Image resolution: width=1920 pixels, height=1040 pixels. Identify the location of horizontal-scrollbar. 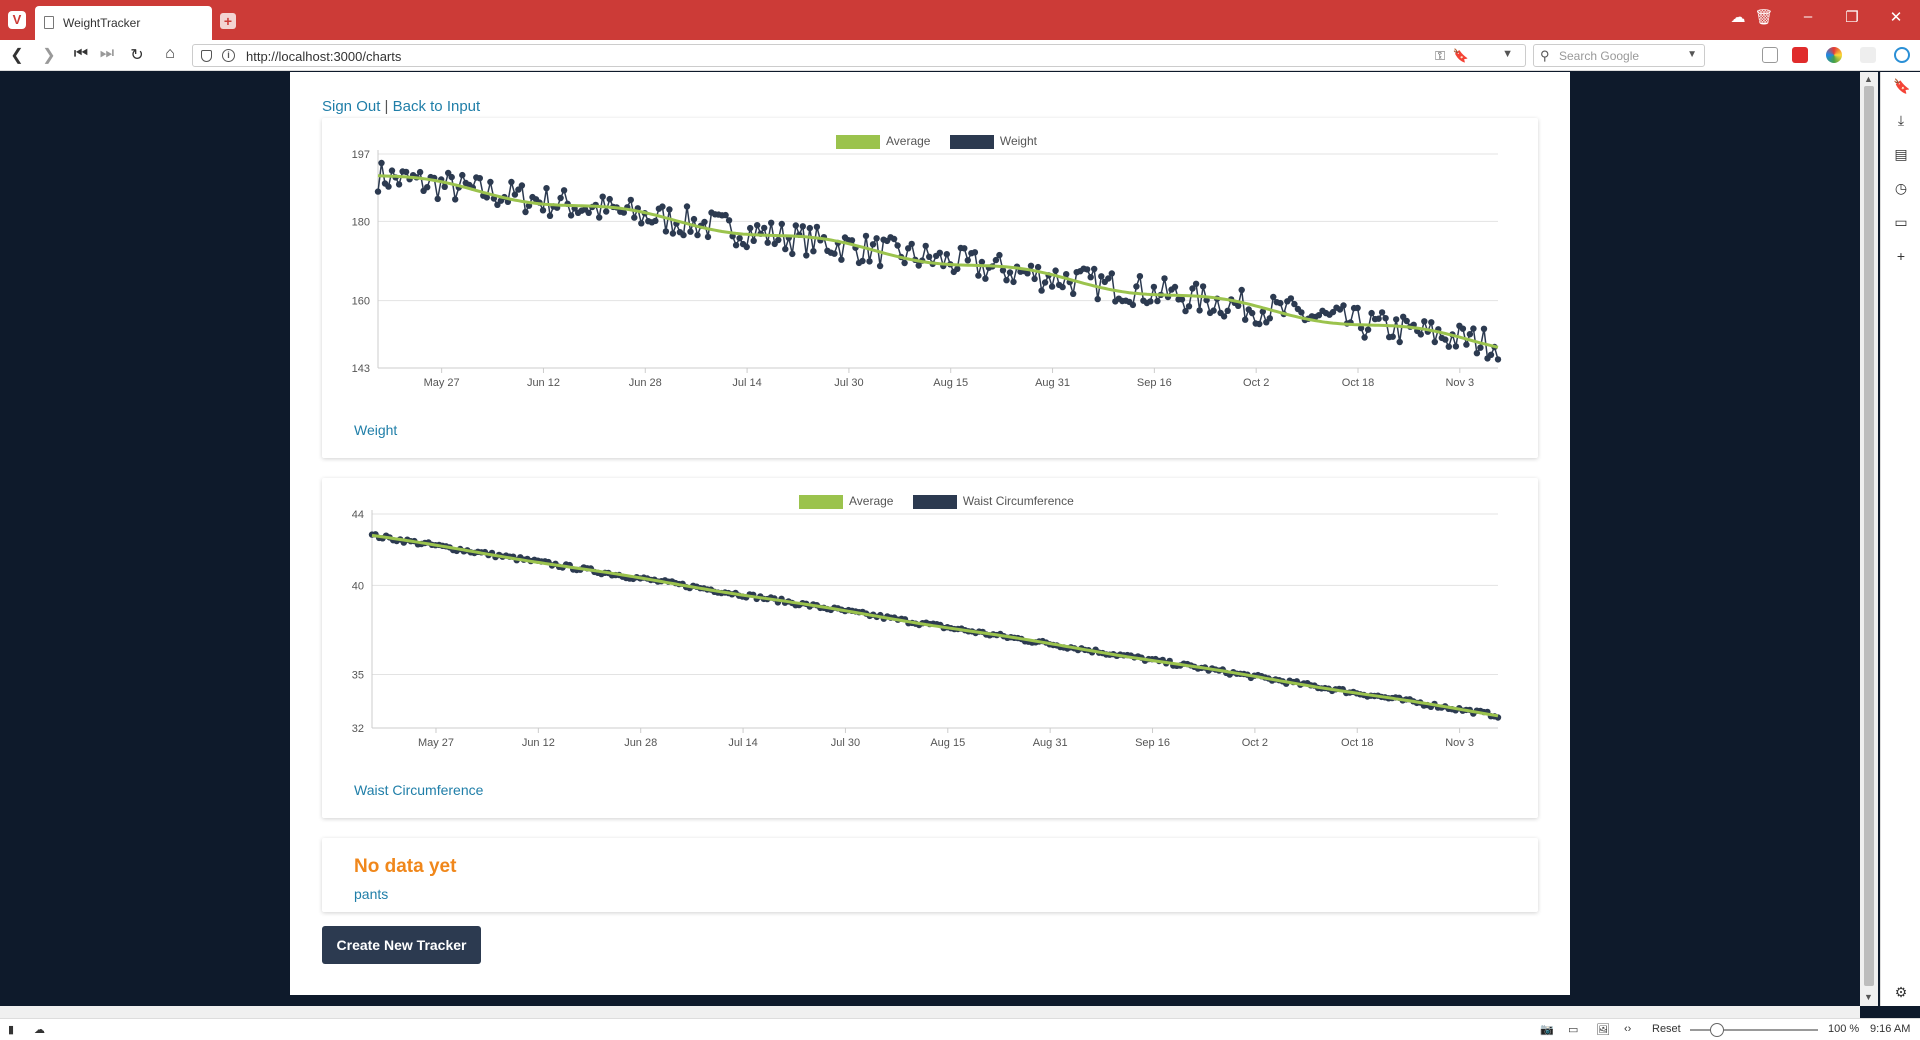
(930, 1012).